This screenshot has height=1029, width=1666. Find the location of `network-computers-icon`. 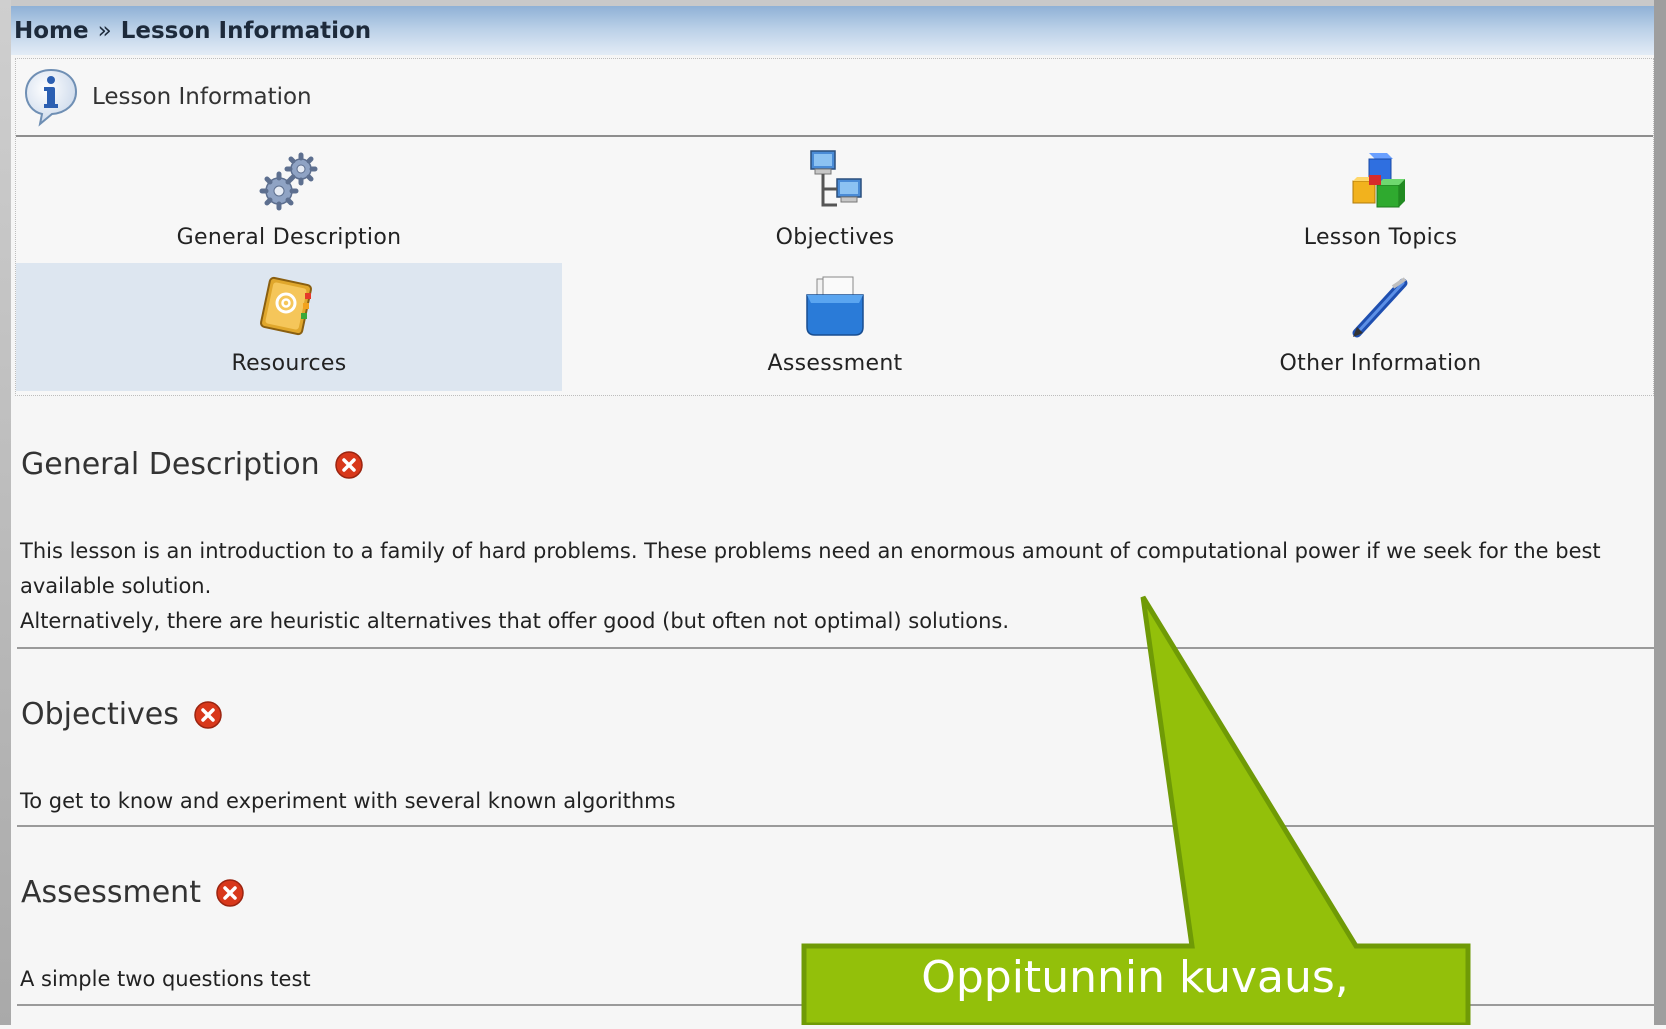

network-computers-icon is located at coordinates (836, 178).